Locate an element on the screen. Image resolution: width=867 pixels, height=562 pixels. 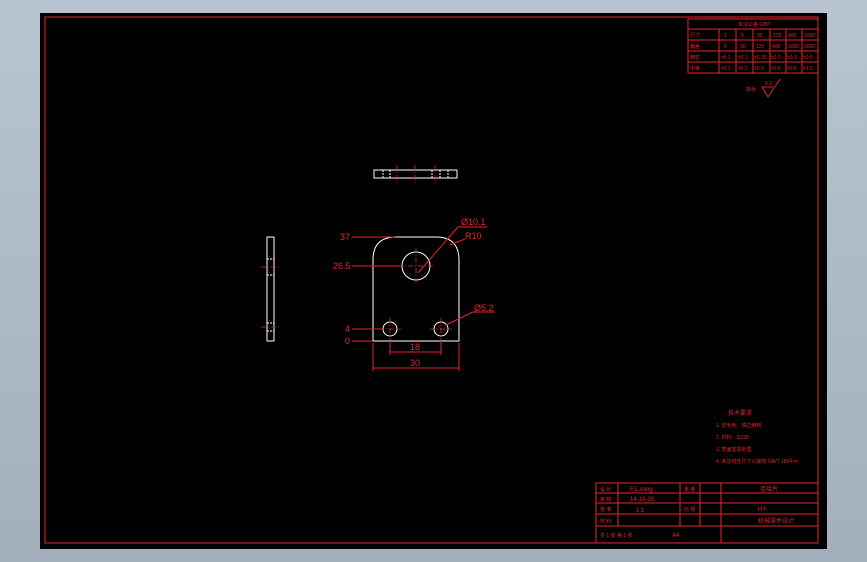
svg-text: ±0.8 is located at coordinates (792, 69).